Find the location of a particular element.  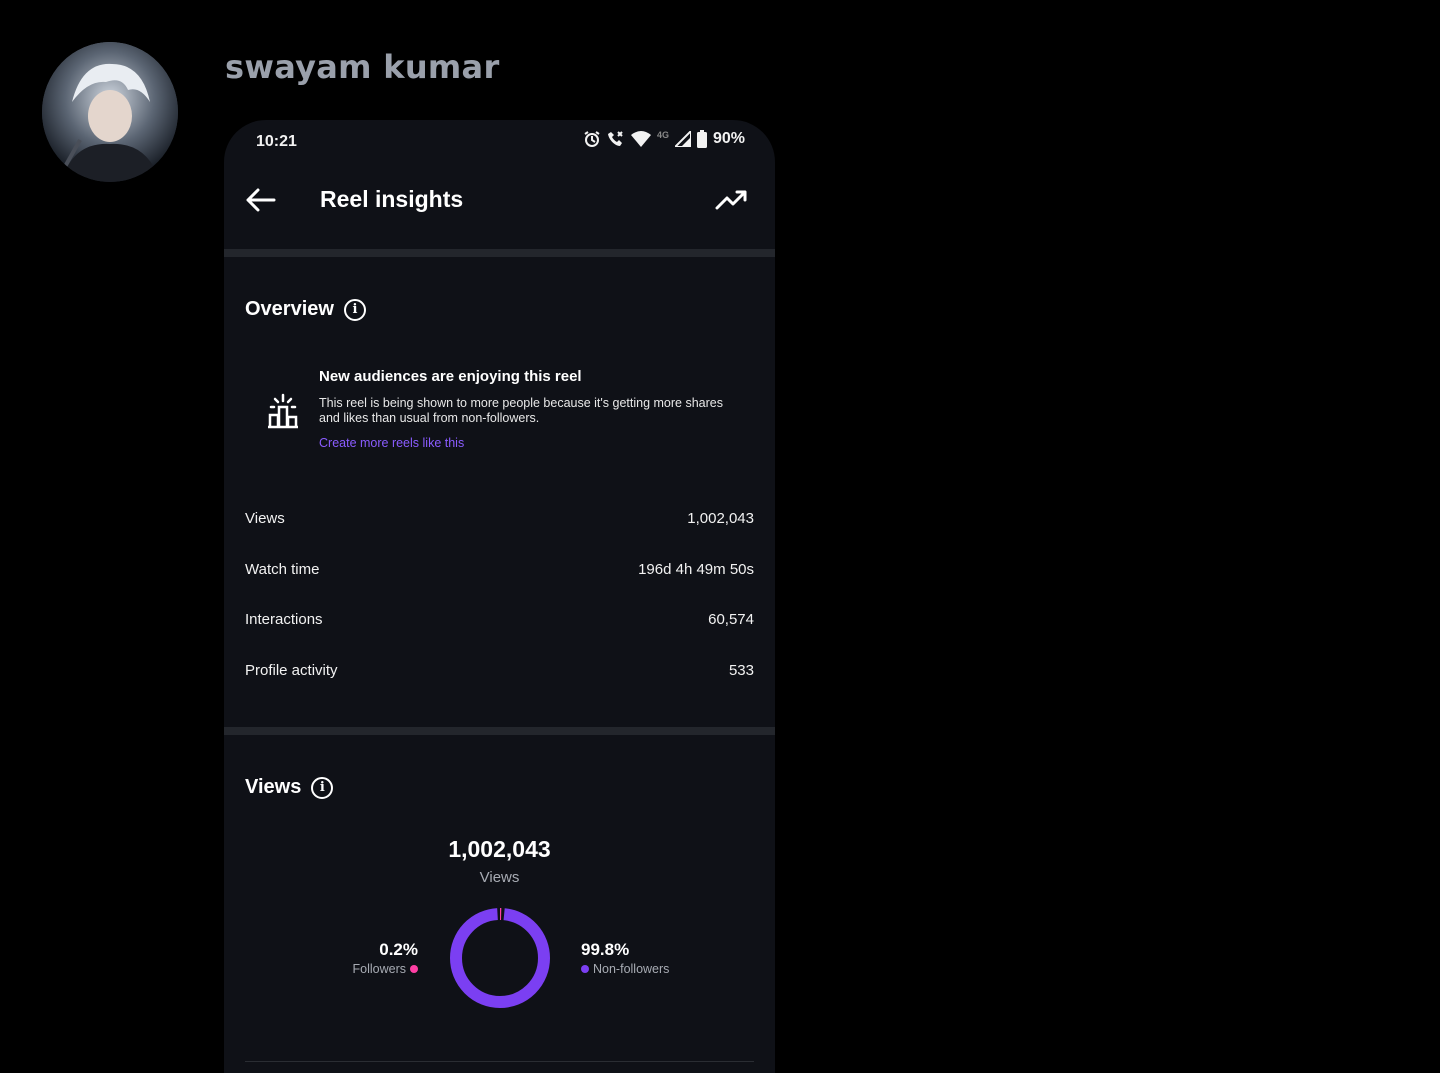

followers-label: Followers is located at coordinates (379, 969).